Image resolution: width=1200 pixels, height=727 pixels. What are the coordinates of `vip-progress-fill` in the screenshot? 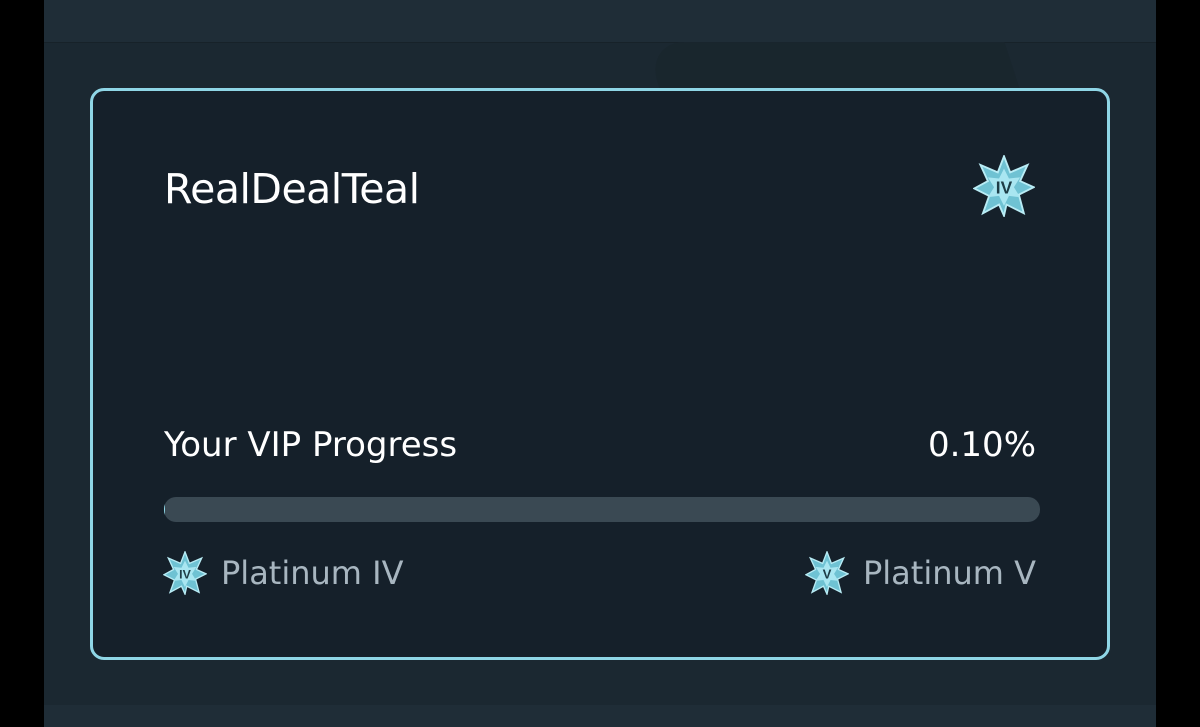 It's located at (164, 509).